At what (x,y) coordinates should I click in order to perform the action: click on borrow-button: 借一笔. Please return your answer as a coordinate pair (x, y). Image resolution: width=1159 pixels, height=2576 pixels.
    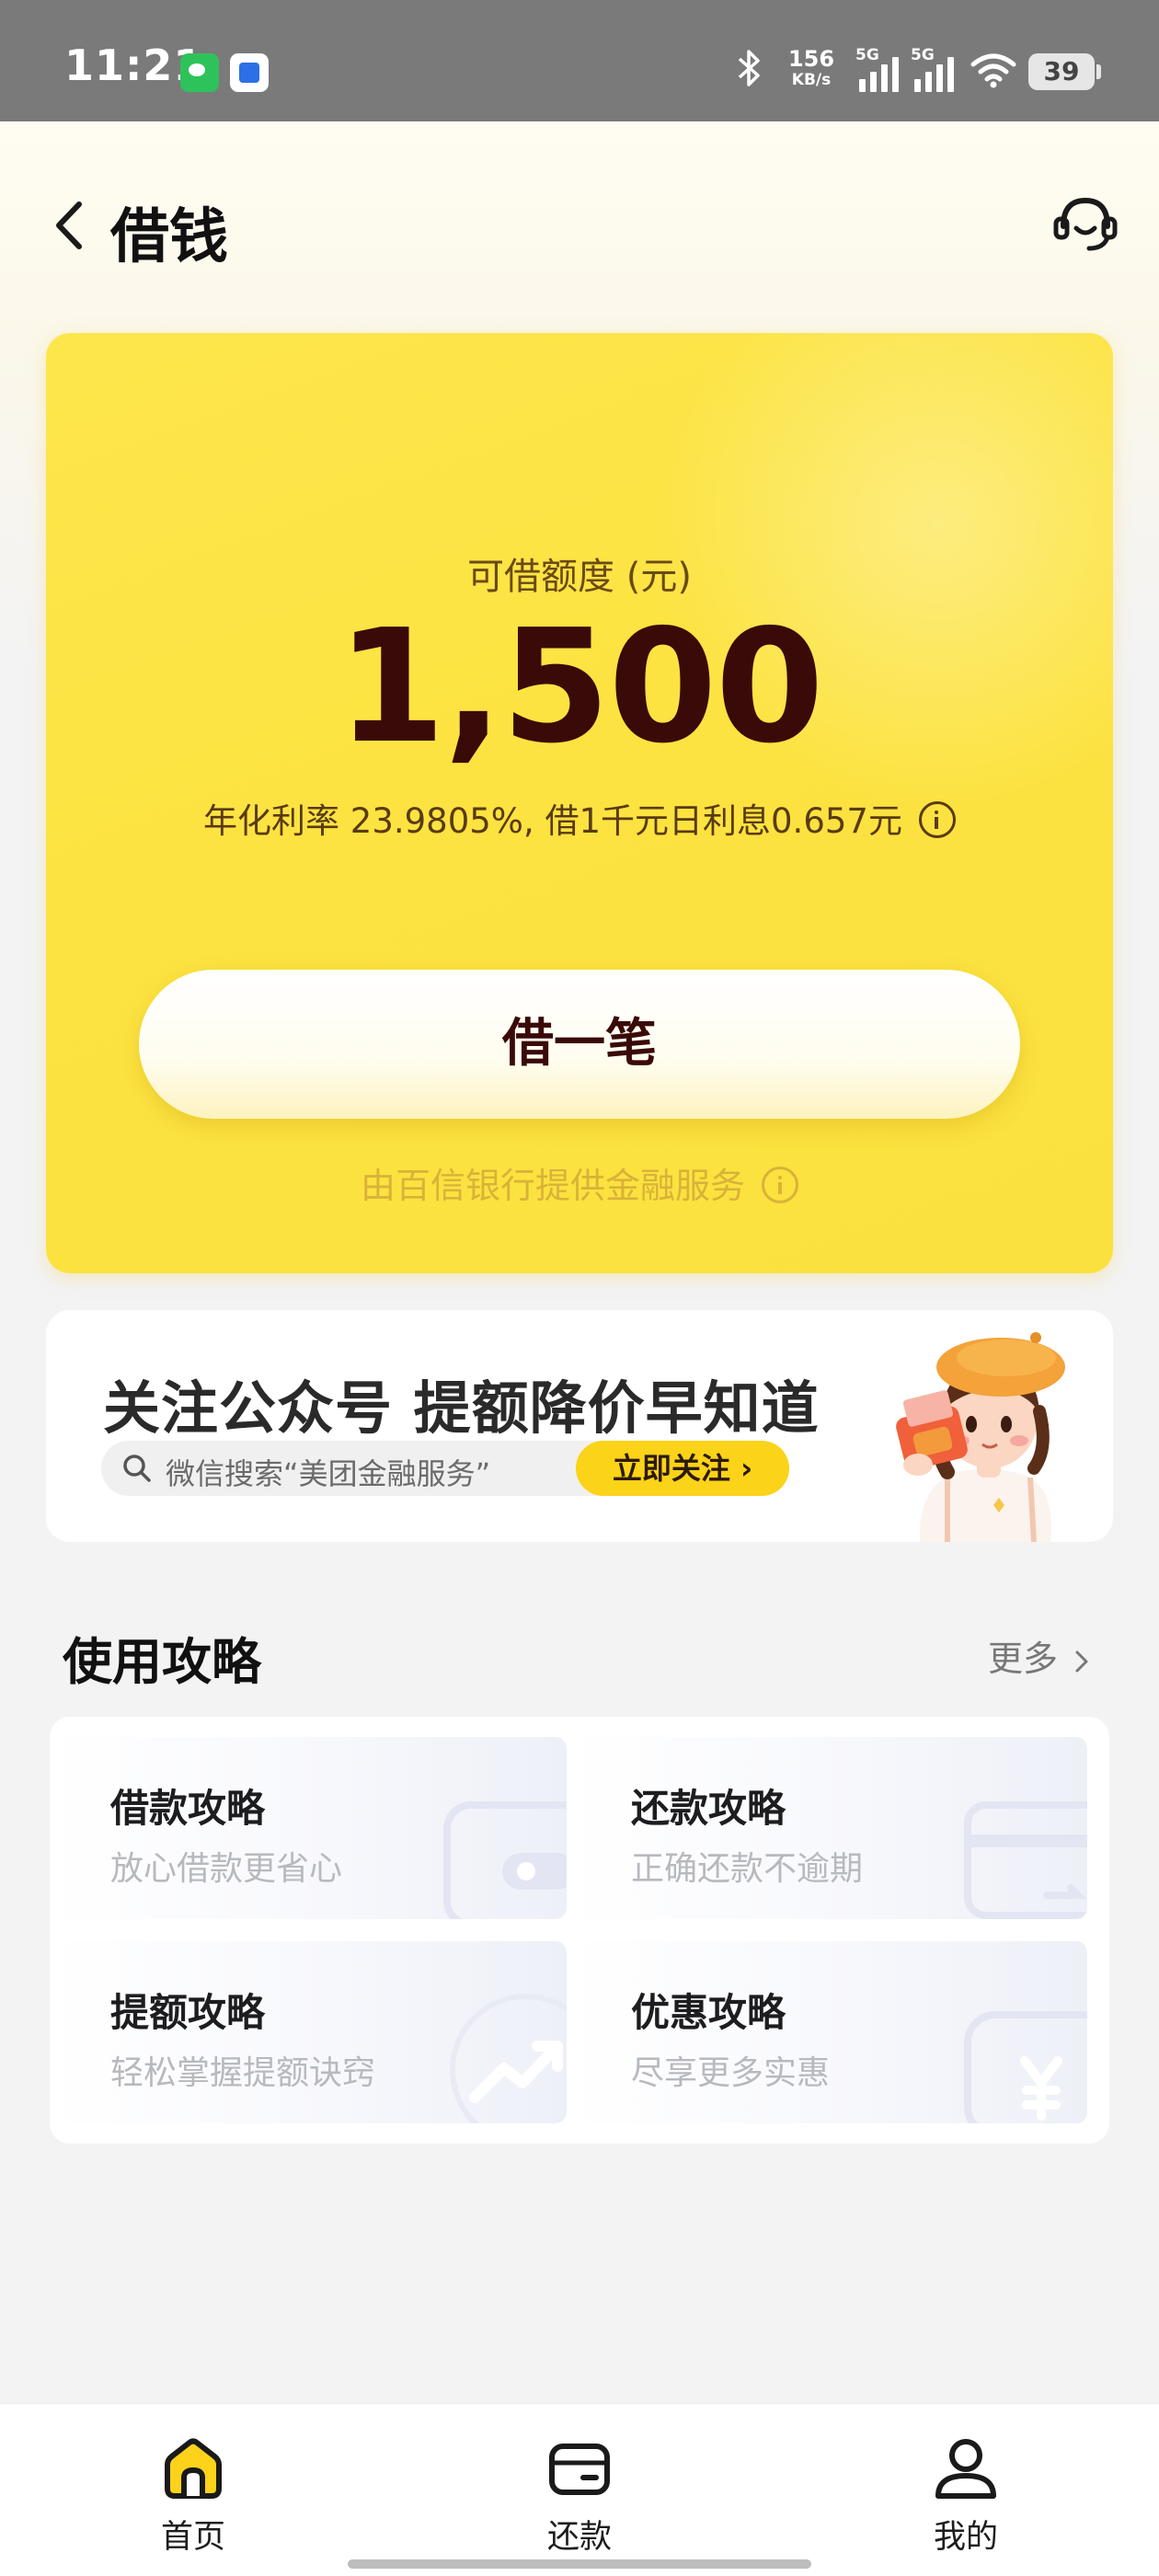
    Looking at the image, I should click on (579, 1044).